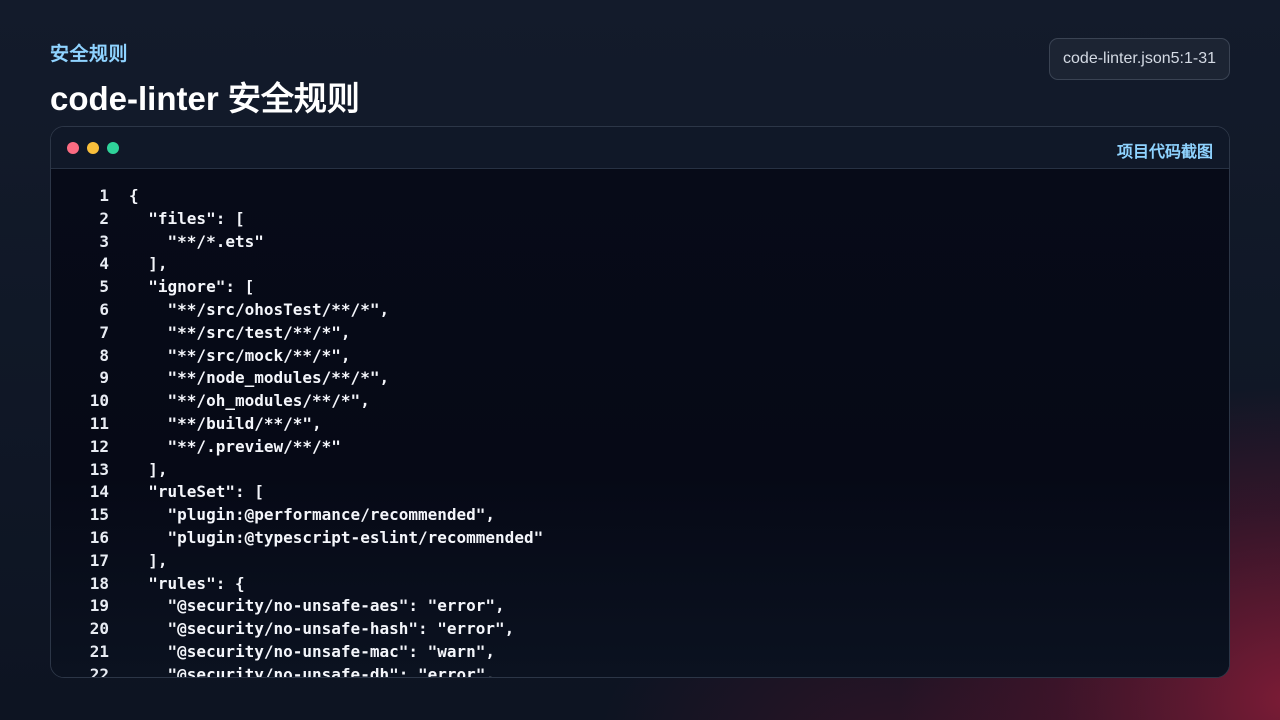 The image size is (1280, 720). What do you see at coordinates (134, 195) in the screenshot?
I see `code-text: {` at bounding box center [134, 195].